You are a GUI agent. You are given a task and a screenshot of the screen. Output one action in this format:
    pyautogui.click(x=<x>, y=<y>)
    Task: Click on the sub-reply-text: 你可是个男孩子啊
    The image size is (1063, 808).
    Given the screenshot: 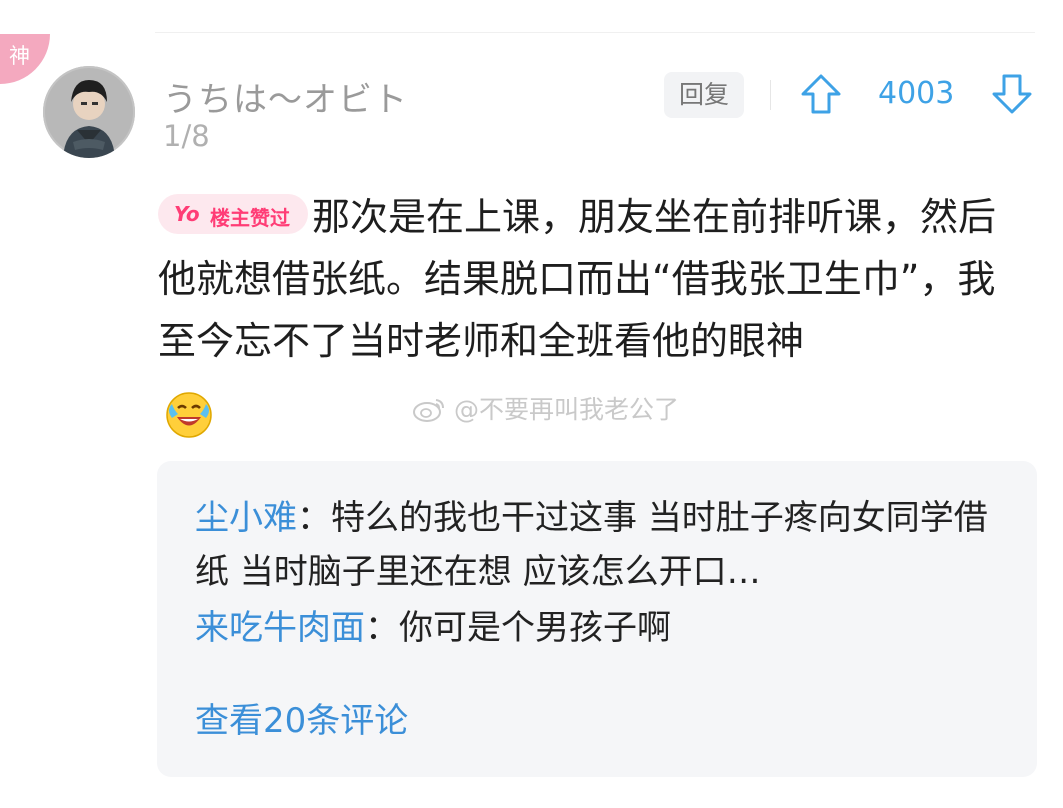 What is the action you would take?
    pyautogui.click(x=535, y=628)
    